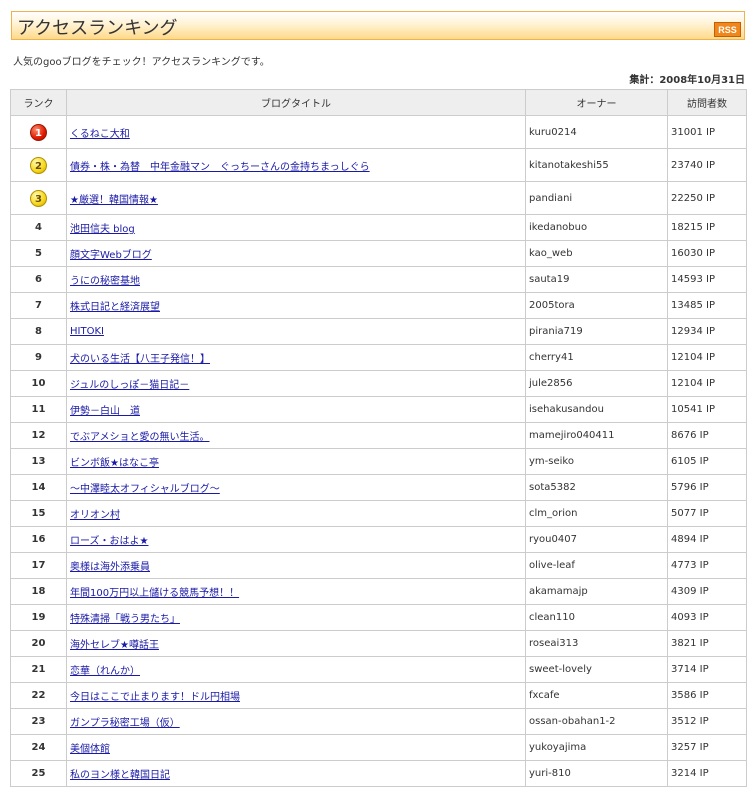 Image resolution: width=756 pixels, height=799 pixels. I want to click on rank-cell: 17, so click(38, 565).